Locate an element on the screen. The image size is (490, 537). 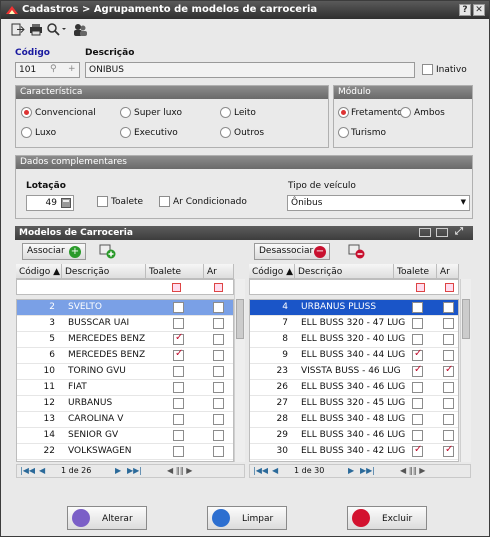
table-row: 12 URBANUS is located at coordinates (125, 404).